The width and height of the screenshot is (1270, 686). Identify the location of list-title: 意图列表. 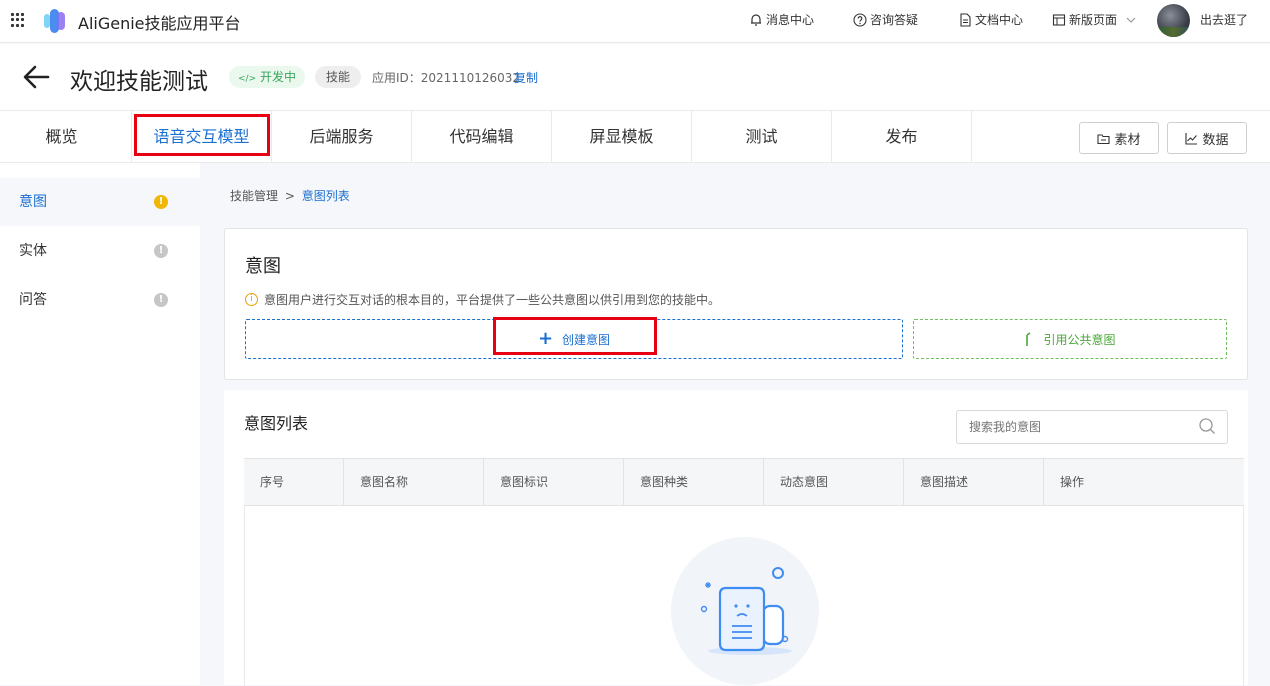
(276, 423).